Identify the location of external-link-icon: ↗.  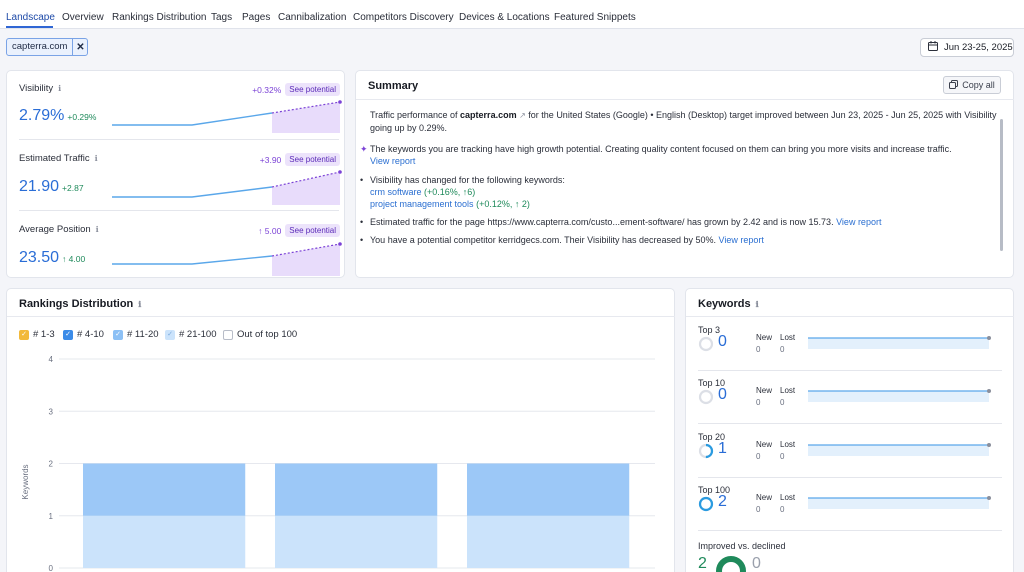
(522, 115).